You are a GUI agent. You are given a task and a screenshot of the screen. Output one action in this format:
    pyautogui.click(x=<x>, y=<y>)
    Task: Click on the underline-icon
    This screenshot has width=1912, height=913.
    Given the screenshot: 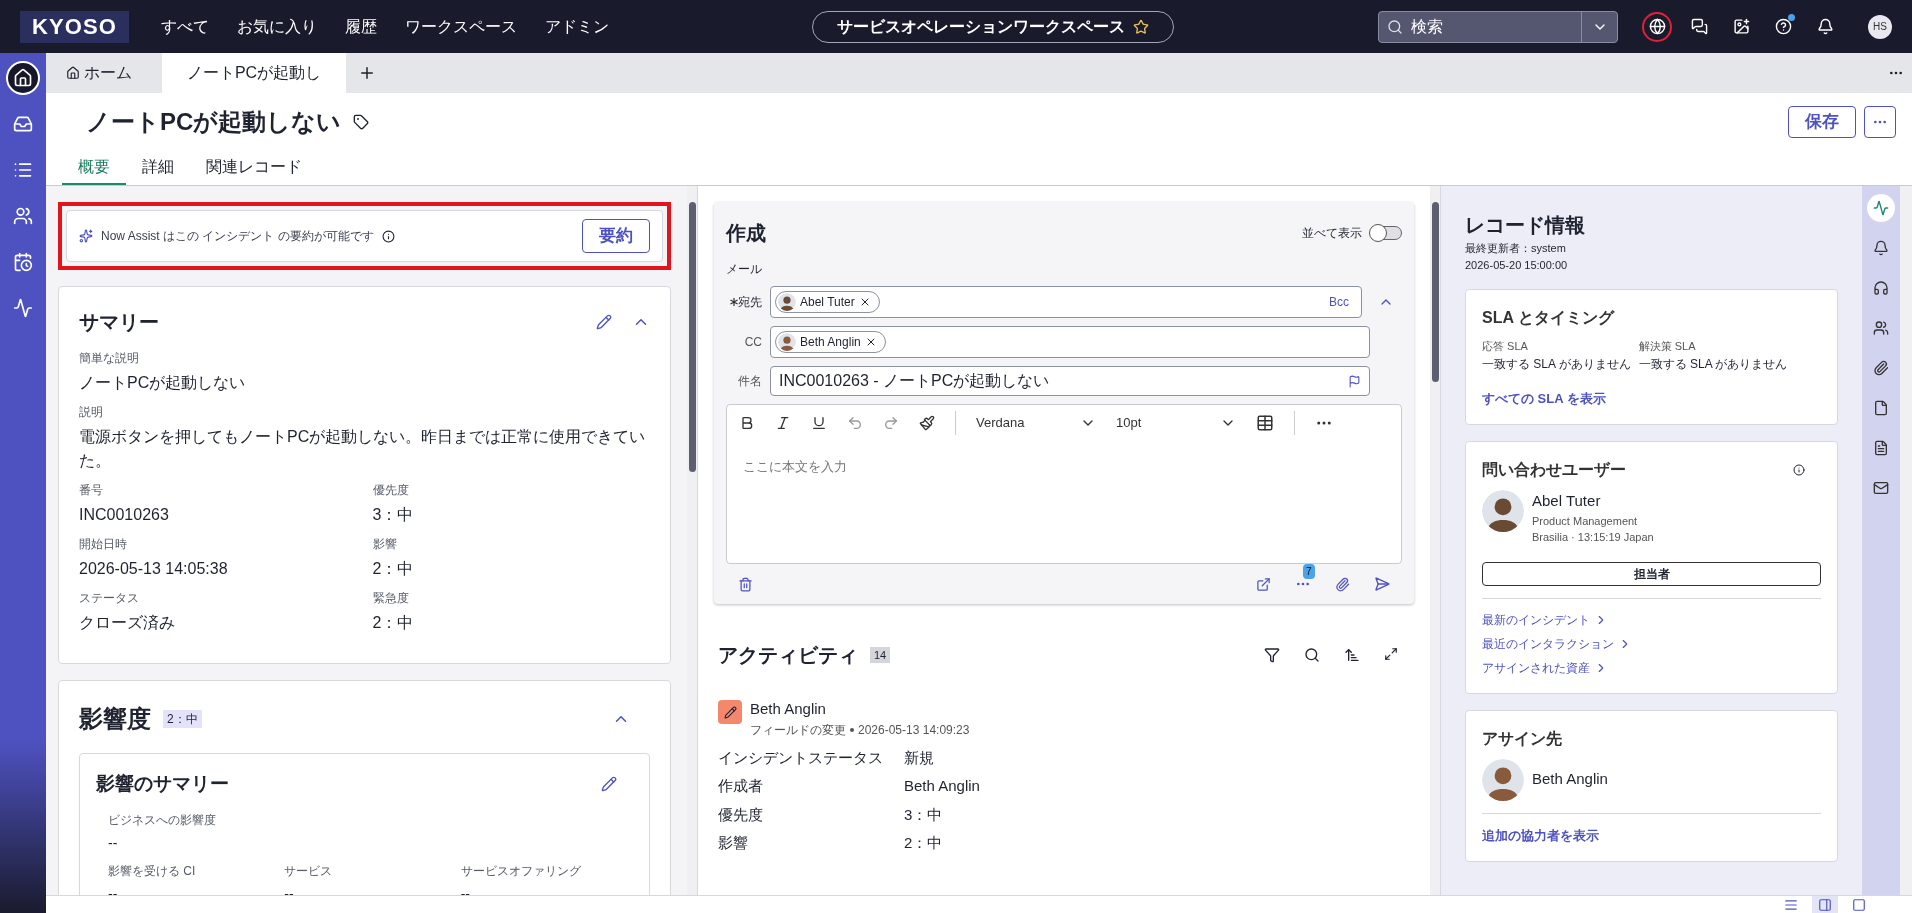 What is the action you would take?
    pyautogui.click(x=819, y=423)
    